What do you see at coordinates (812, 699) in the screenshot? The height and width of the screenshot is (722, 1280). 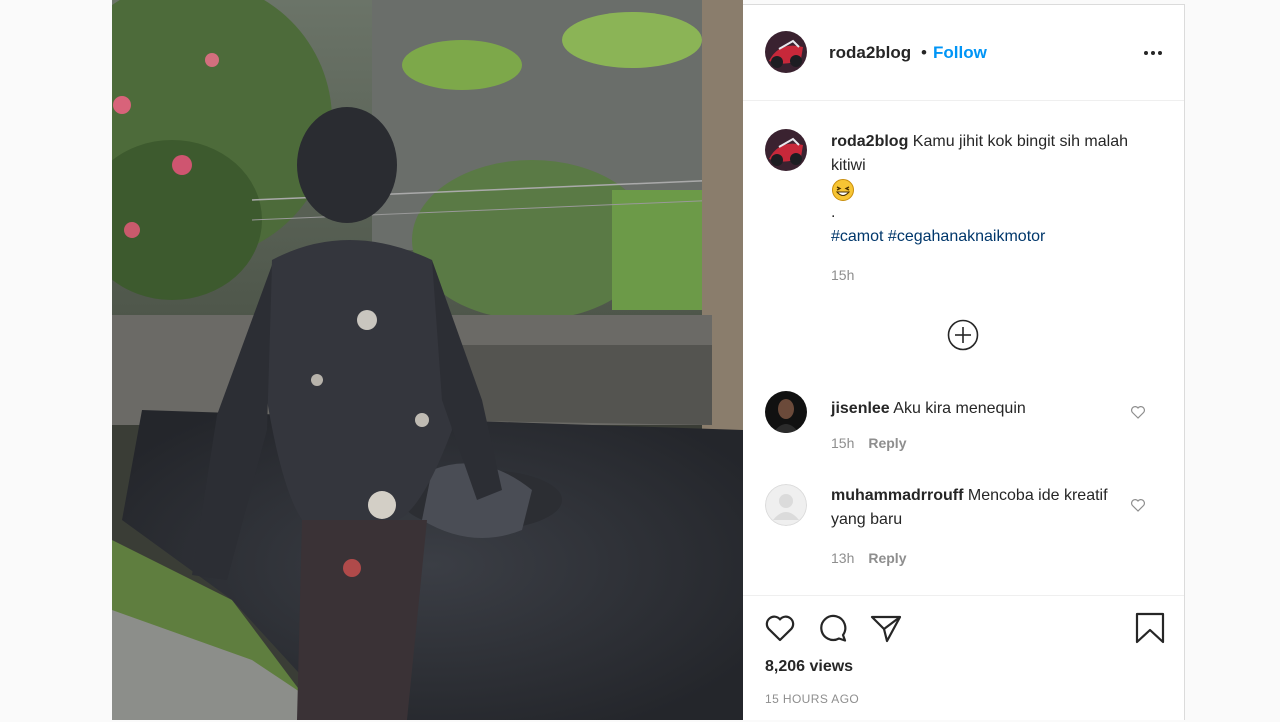 I see `post-timestamp: 15 HOURS AGO` at bounding box center [812, 699].